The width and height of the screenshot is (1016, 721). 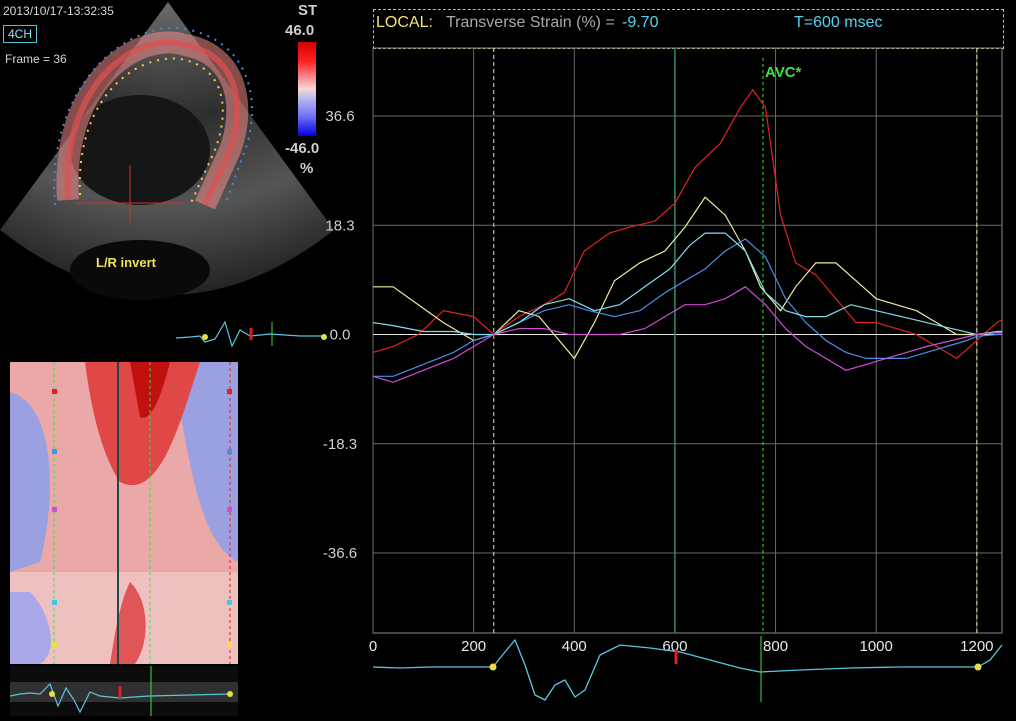 I want to click on y-tick-label: 18.3, so click(x=339, y=225).